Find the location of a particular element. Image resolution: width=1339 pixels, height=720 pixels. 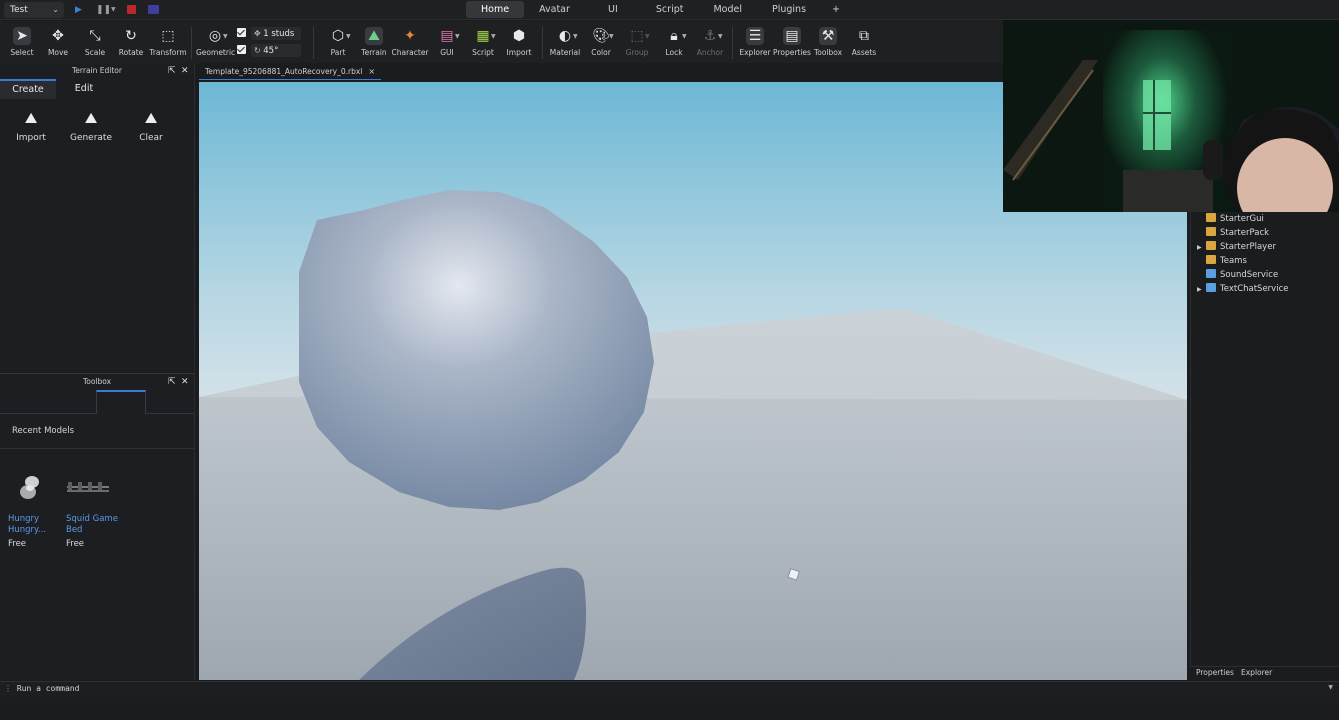

script-icon: ▦ is located at coordinates (483, 36).